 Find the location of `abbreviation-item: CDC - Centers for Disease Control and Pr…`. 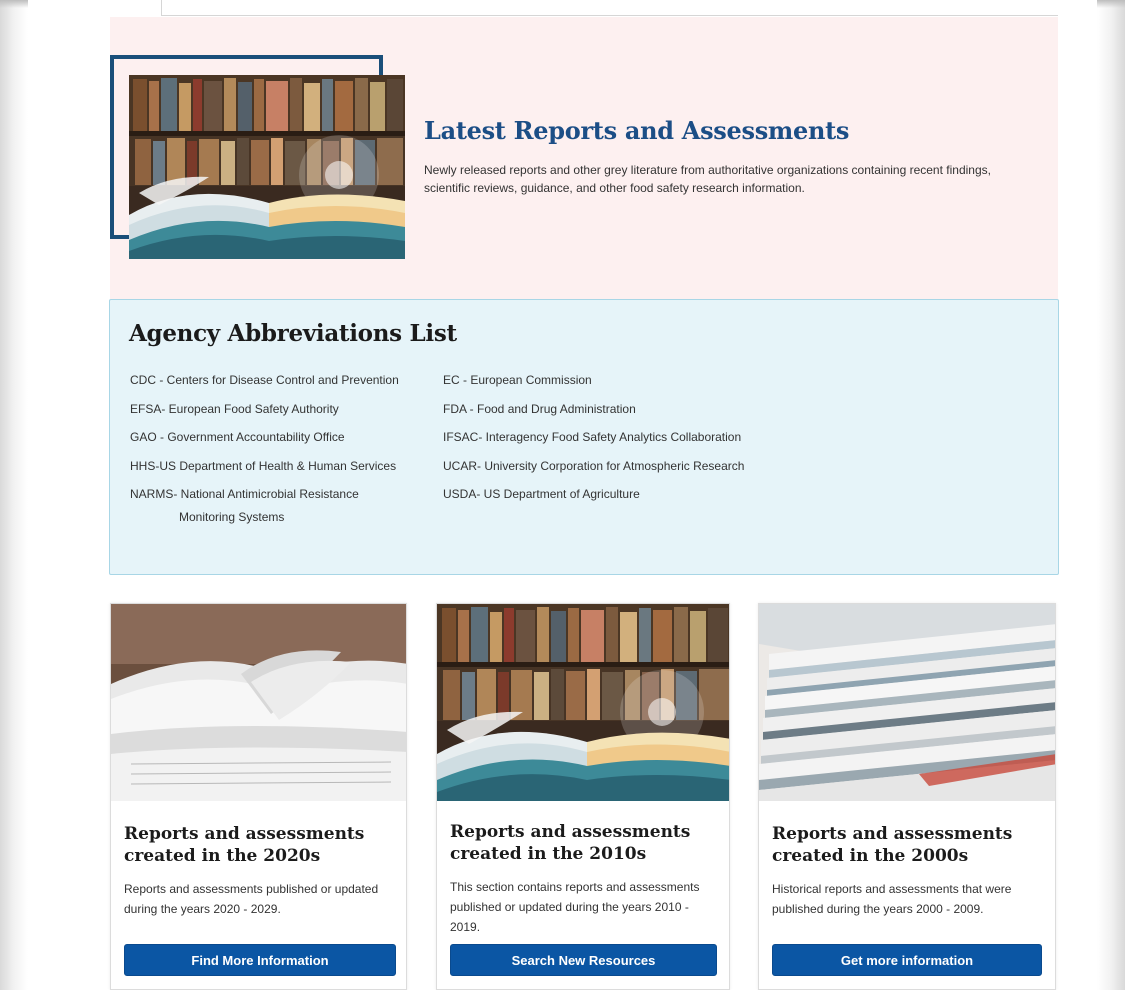

abbreviation-item: CDC - Centers for Disease Control and Pr… is located at coordinates (264, 380).